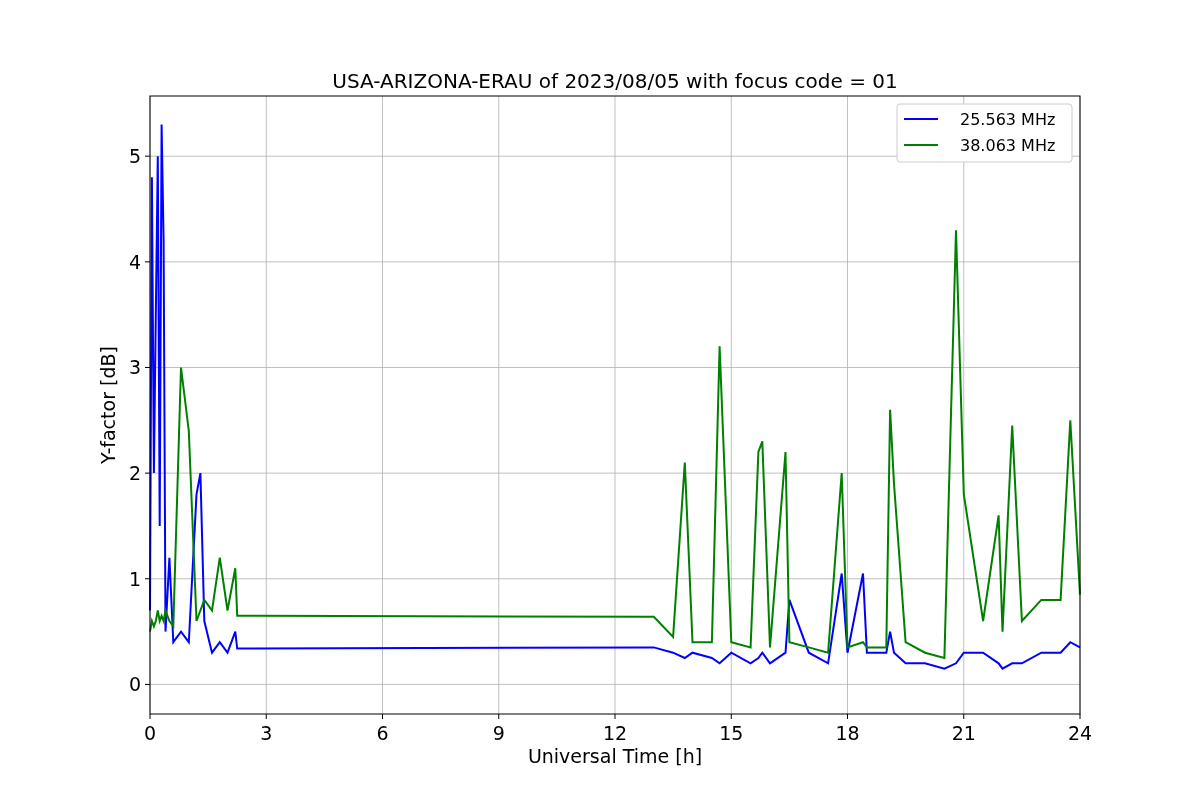 The height and width of the screenshot is (800, 1200). What do you see at coordinates (615, 756) in the screenshot?
I see `x-axis-label: Universal Time [h]` at bounding box center [615, 756].